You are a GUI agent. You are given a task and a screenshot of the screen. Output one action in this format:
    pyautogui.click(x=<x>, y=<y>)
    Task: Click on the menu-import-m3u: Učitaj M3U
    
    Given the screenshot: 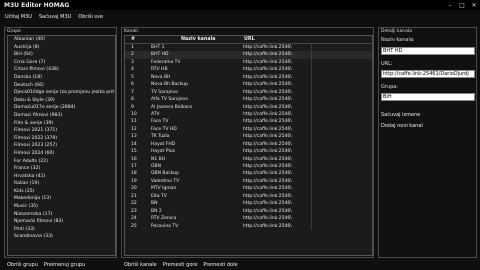 What is the action you would take?
    pyautogui.click(x=18, y=17)
    